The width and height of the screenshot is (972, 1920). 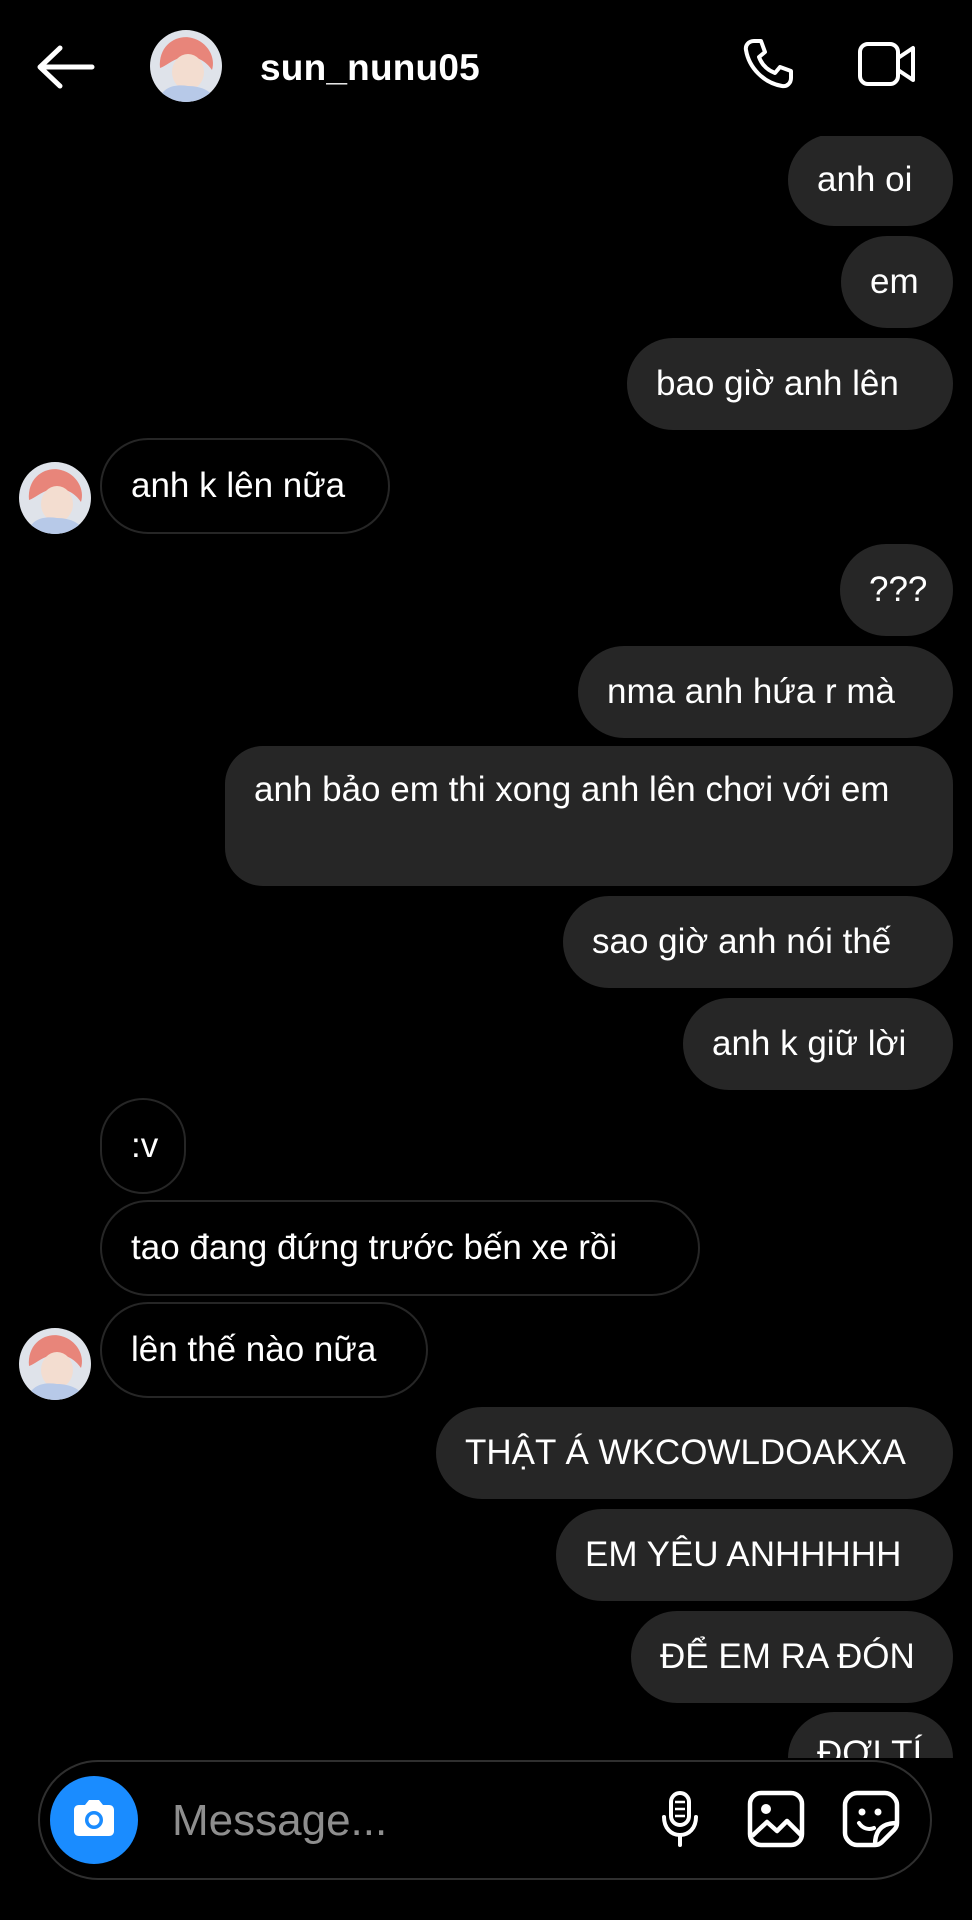 I want to click on message-bubble-received: tao đang đứng trước bến xe rồi, so click(x=400, y=1248).